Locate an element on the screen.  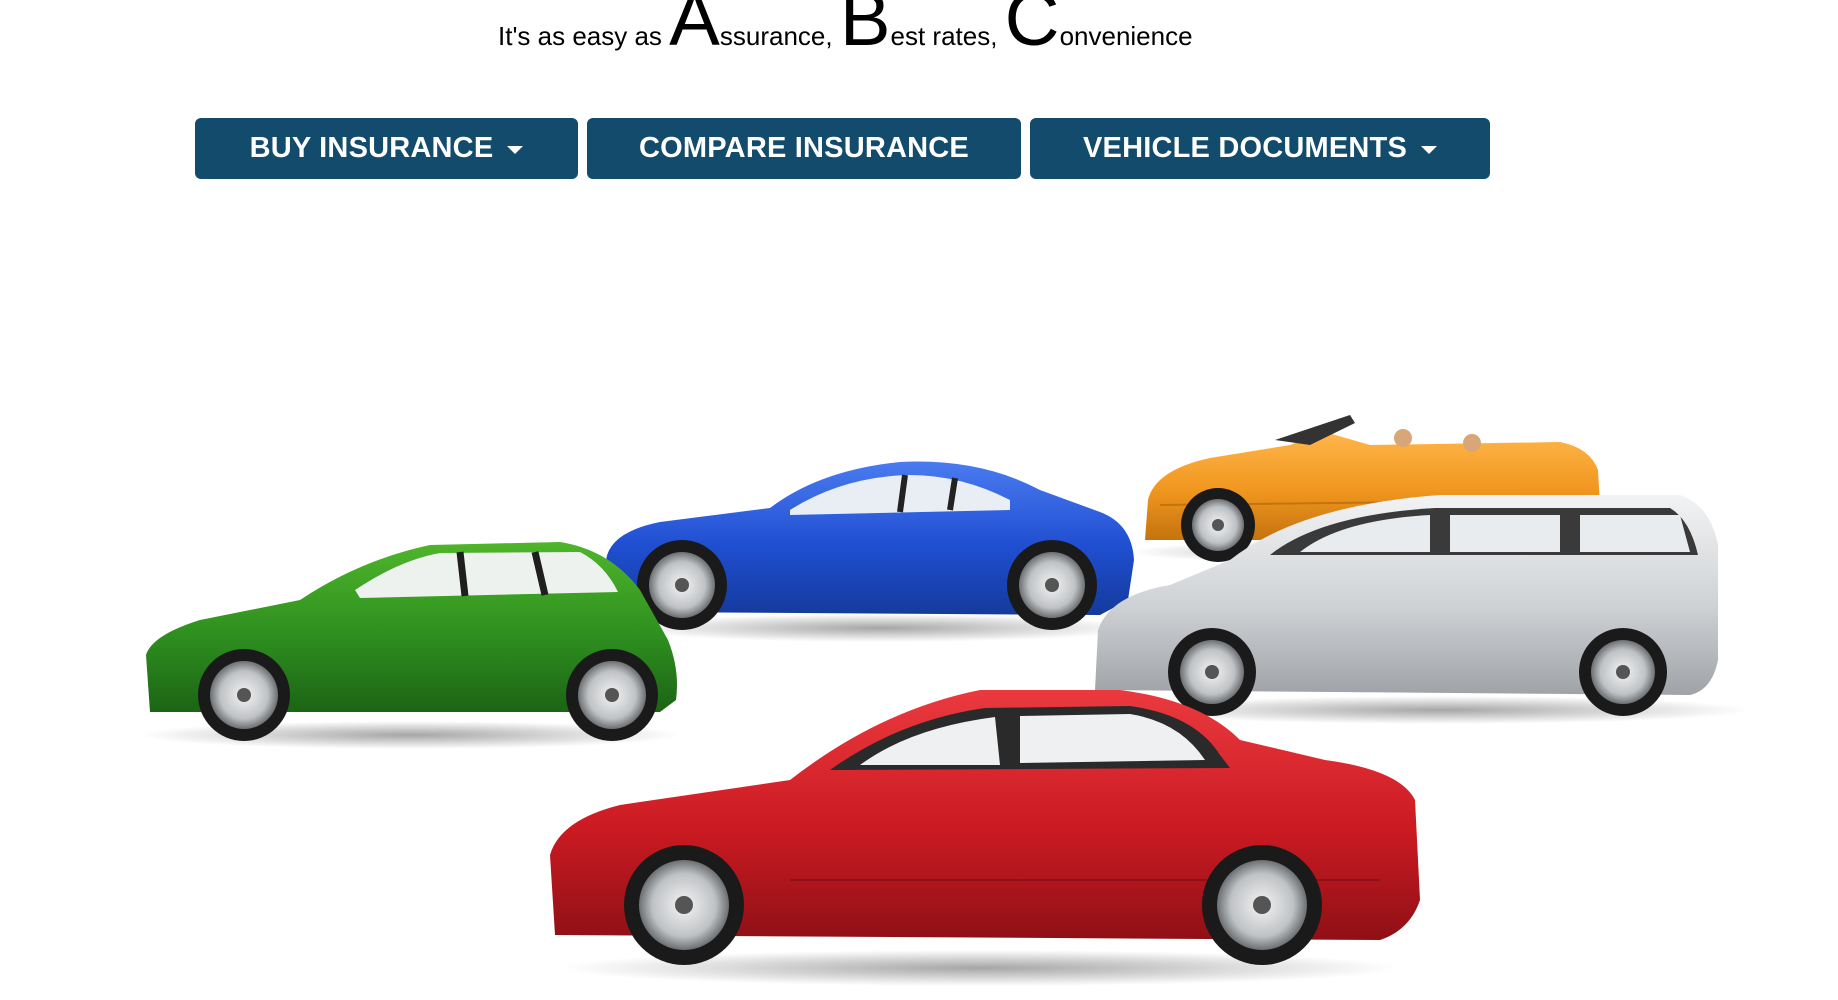
vehicle-documents-label: VEHICLE DOCUMENTS is located at coordinates (1245, 148).